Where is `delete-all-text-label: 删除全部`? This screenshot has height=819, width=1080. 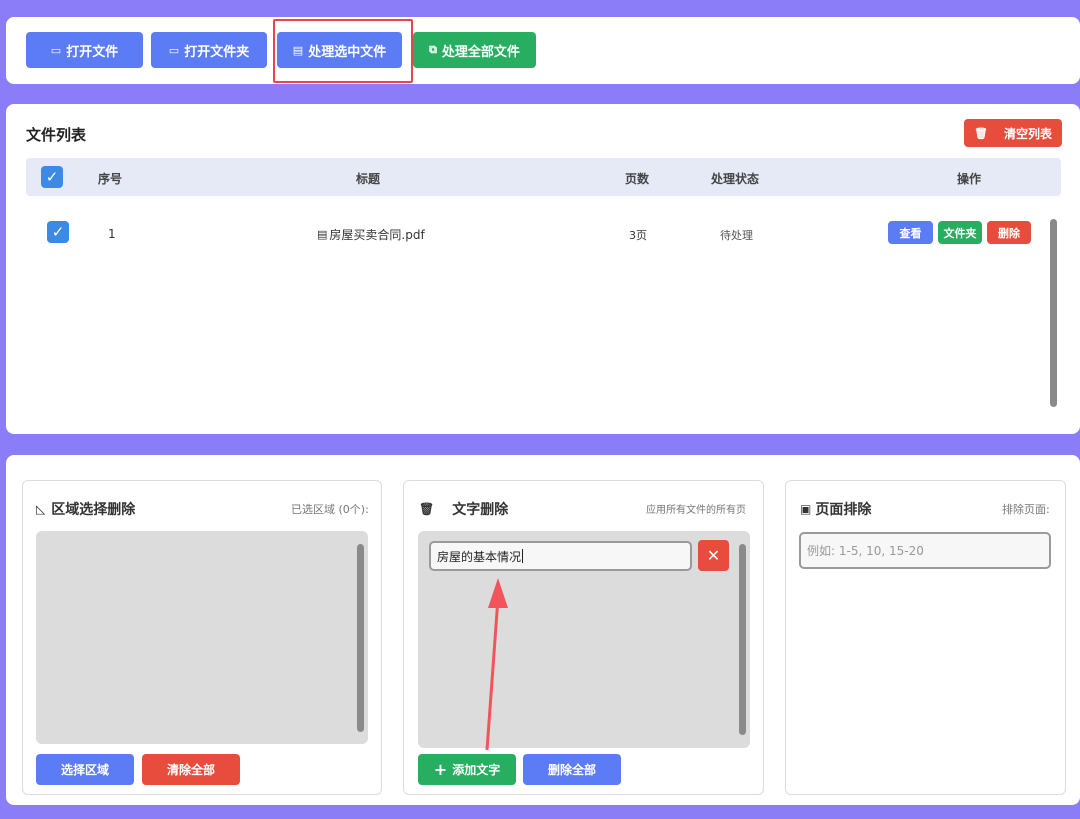
delete-all-text-label: 删除全部 is located at coordinates (571, 770).